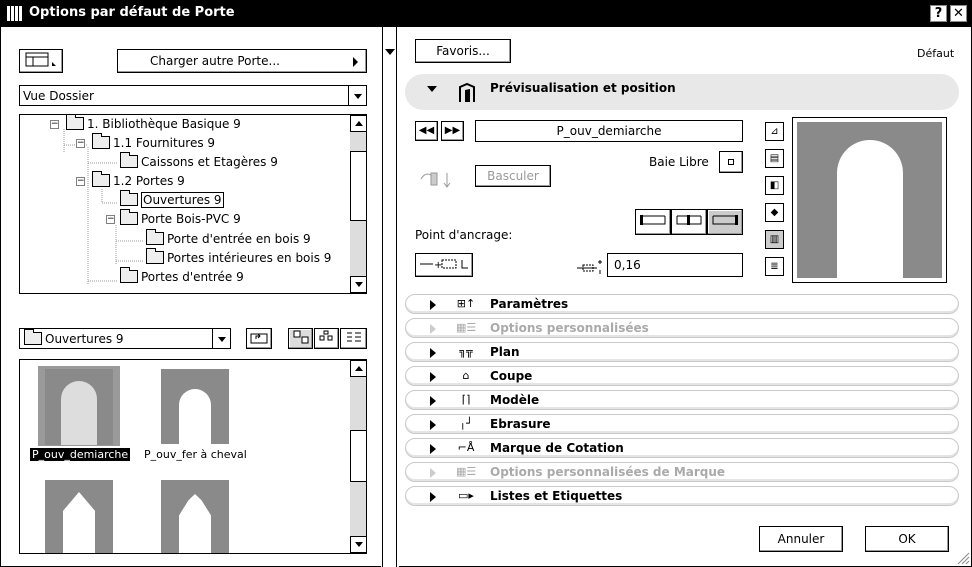  What do you see at coordinates (192, 277) in the screenshot?
I see `tree-label: Portes d'entrée 9` at bounding box center [192, 277].